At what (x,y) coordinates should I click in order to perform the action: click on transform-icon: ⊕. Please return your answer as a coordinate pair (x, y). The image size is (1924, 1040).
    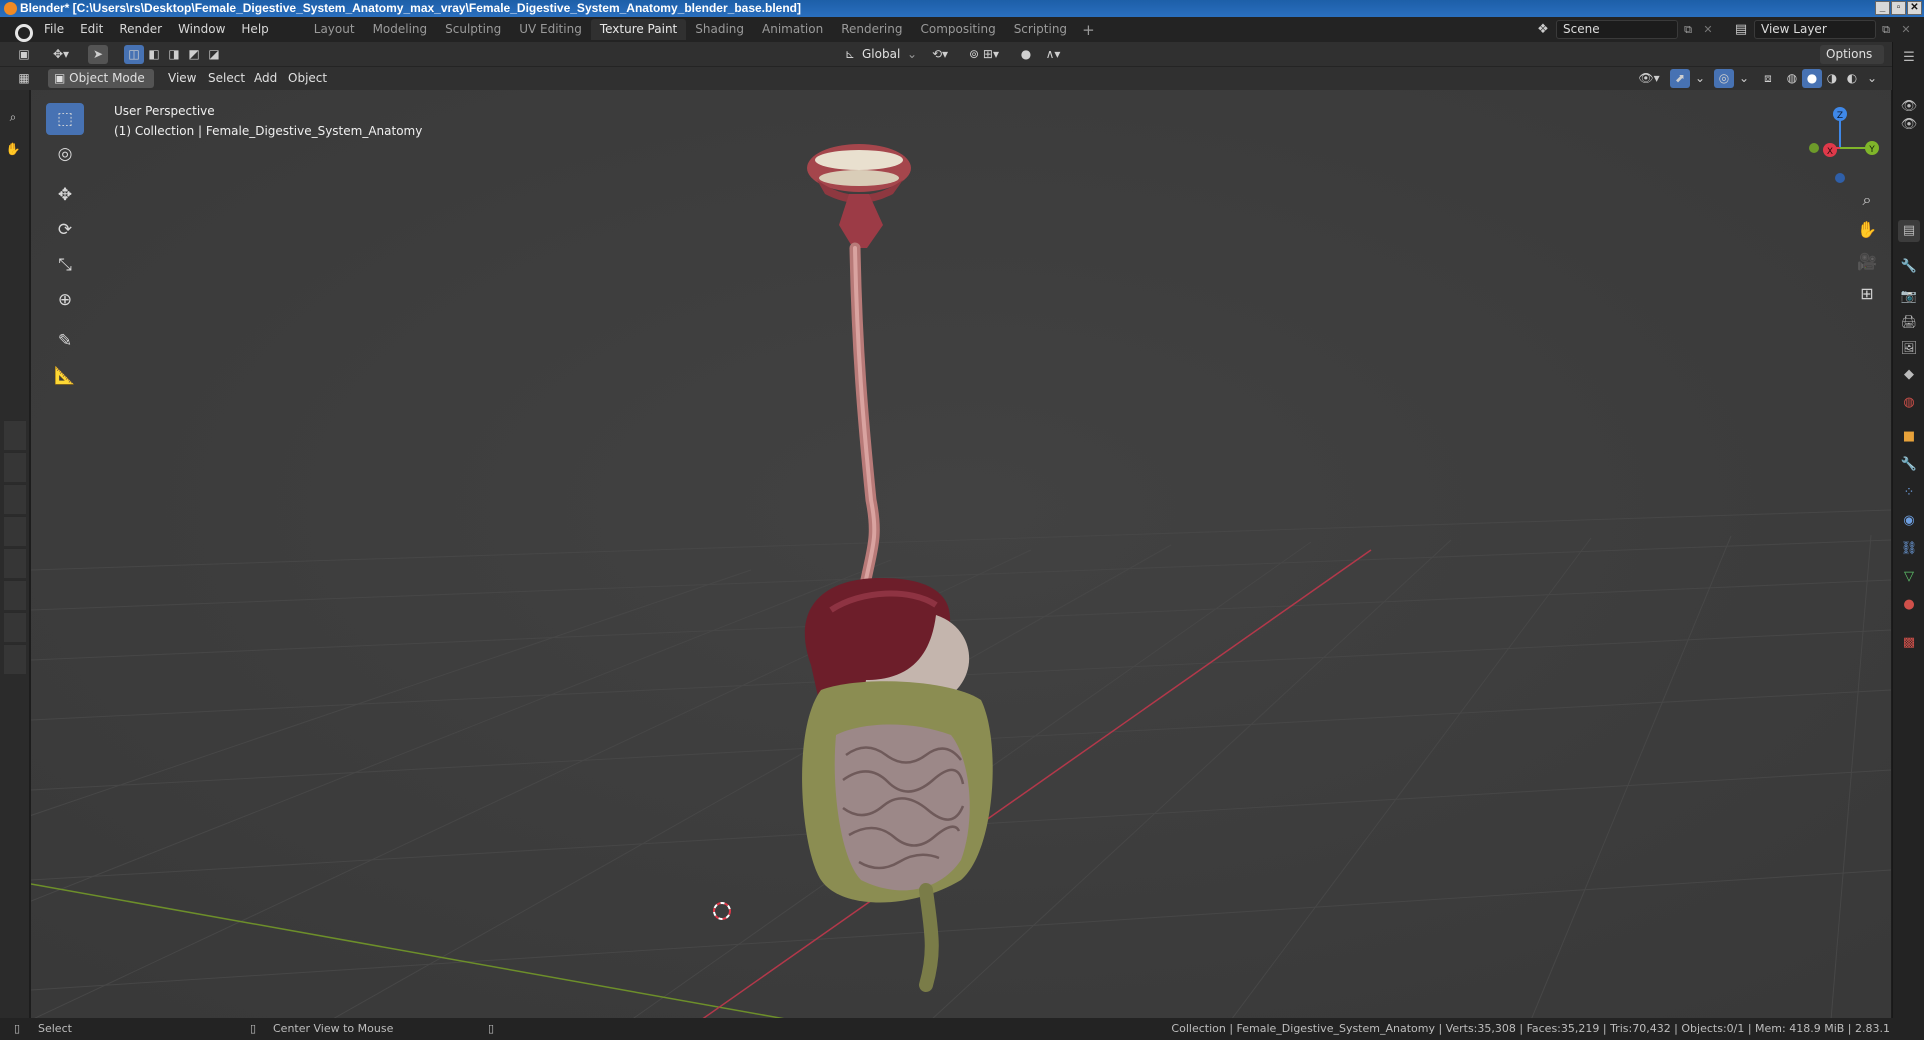
    Looking at the image, I should click on (65, 300).